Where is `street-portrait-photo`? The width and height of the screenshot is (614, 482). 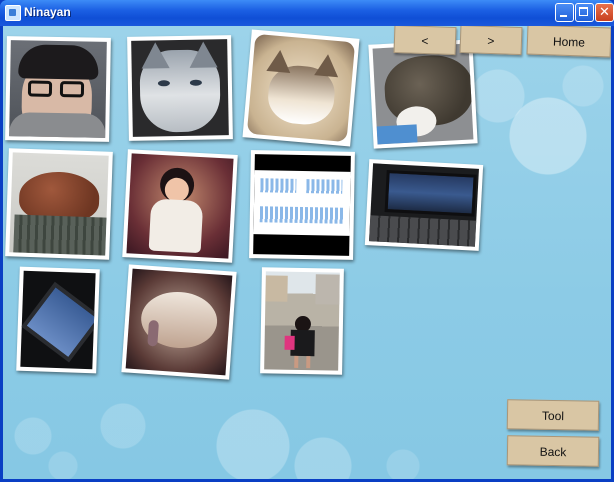 street-portrait-photo is located at coordinates (302, 321).